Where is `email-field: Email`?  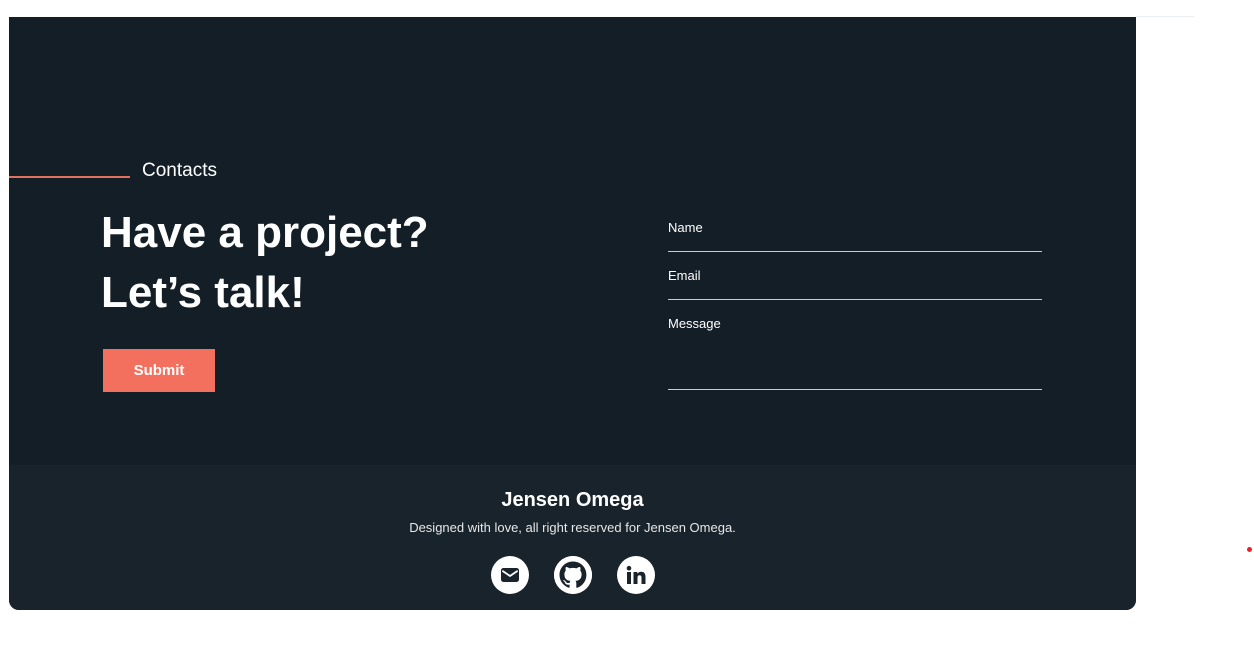
email-field: Email is located at coordinates (855, 281).